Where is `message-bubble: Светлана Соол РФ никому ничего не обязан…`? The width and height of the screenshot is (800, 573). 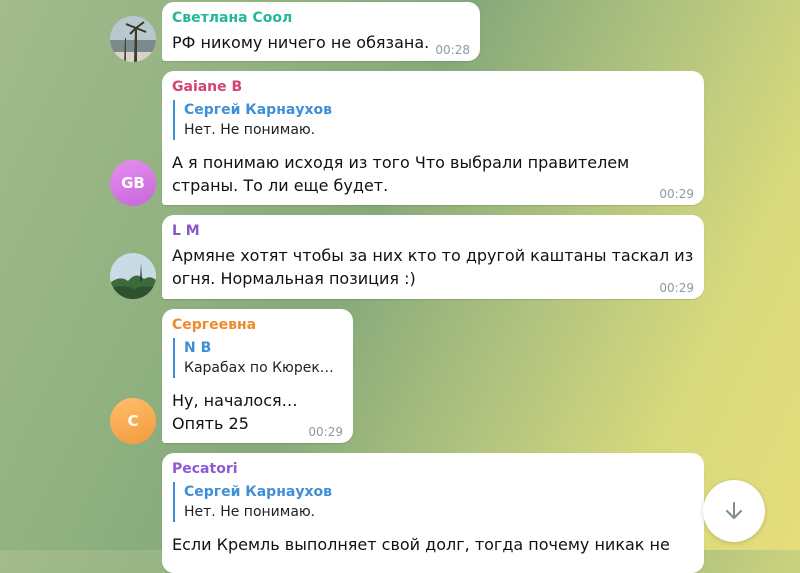
message-bubble: Светлана Соол РФ никому ничего не обязан… is located at coordinates (321, 31).